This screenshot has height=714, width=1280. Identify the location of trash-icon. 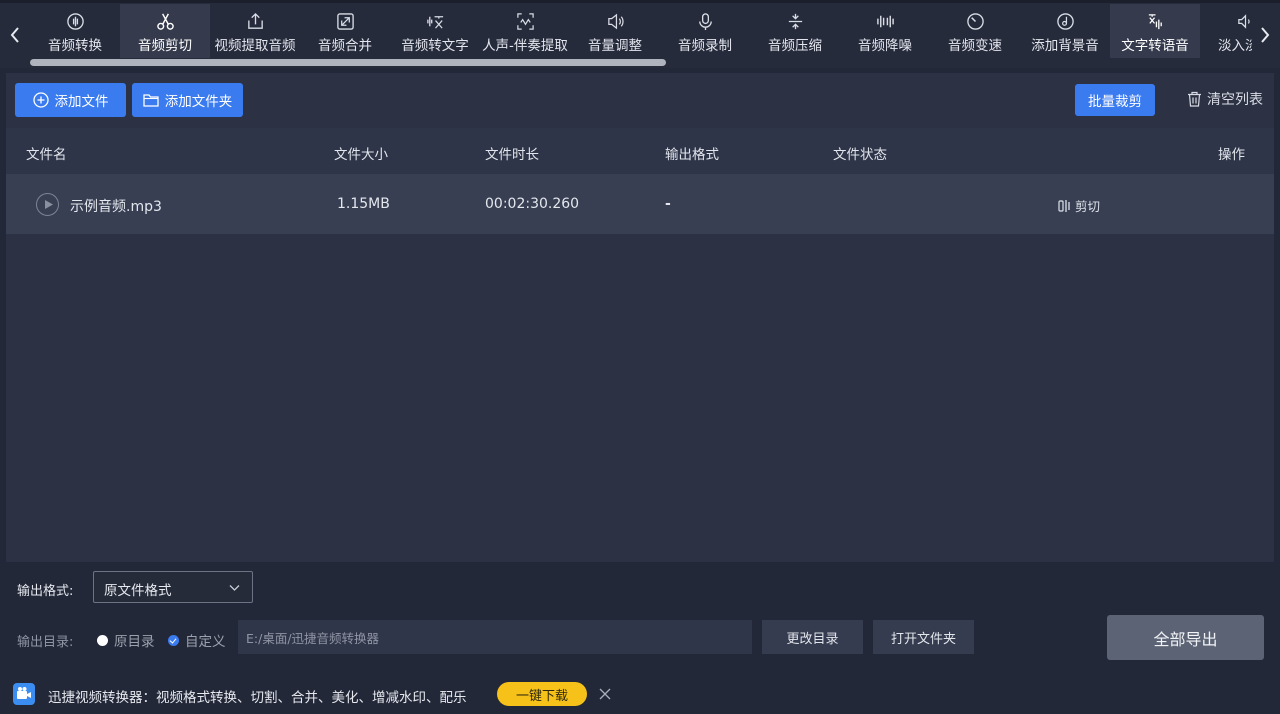
(1194, 99).